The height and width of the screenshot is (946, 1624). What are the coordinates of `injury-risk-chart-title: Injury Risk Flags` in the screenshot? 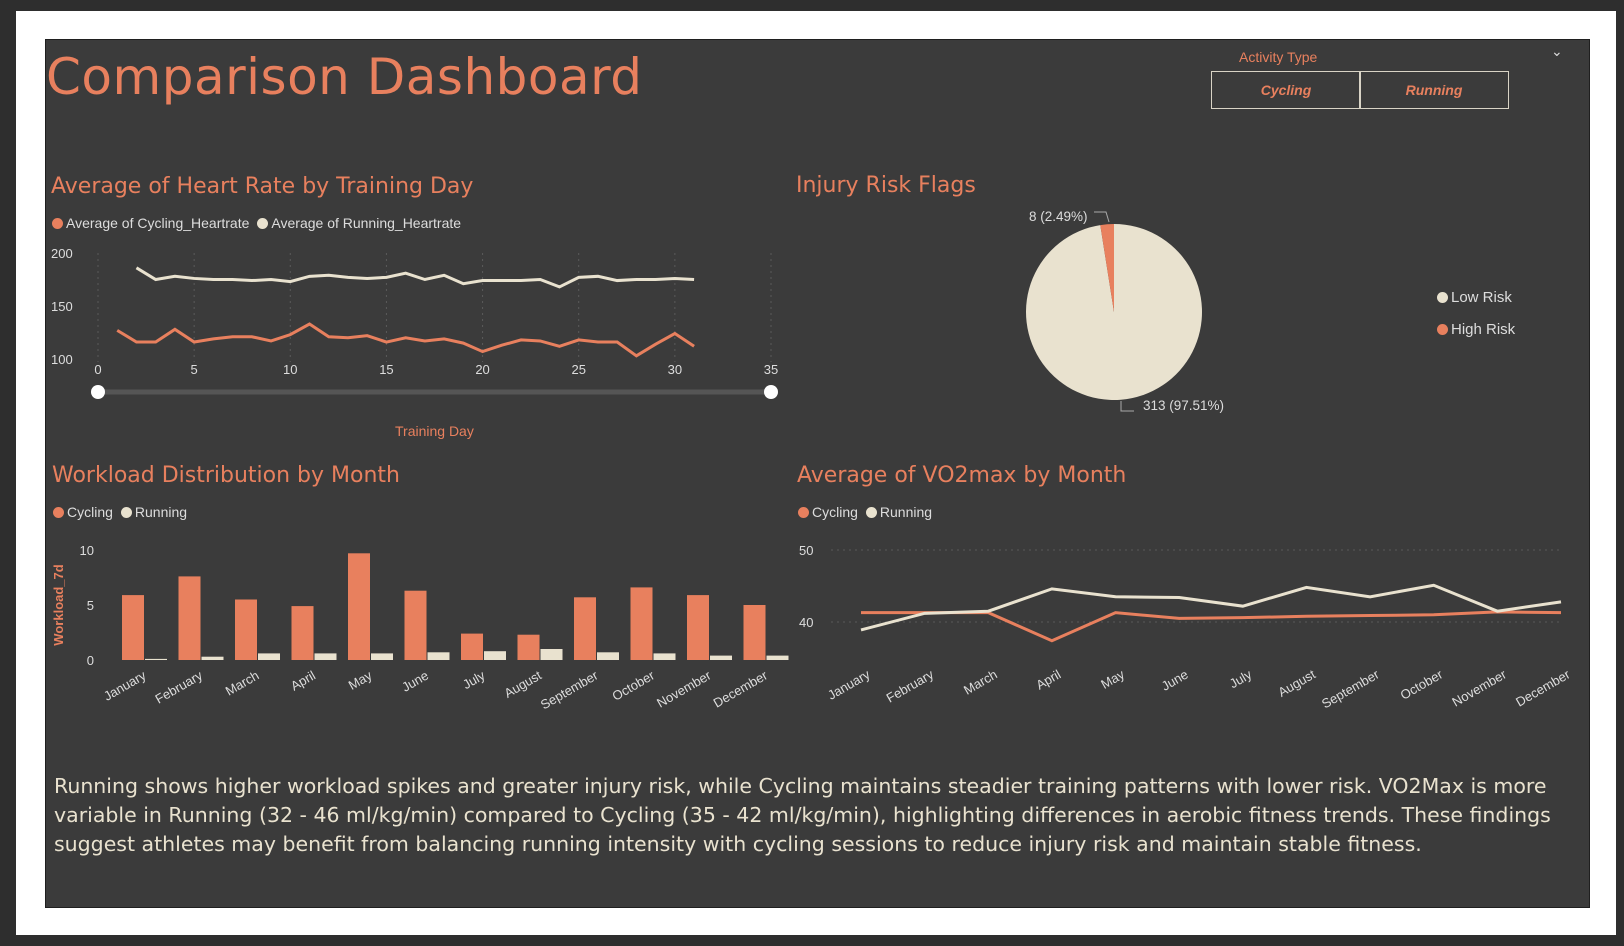 It's located at (886, 185).